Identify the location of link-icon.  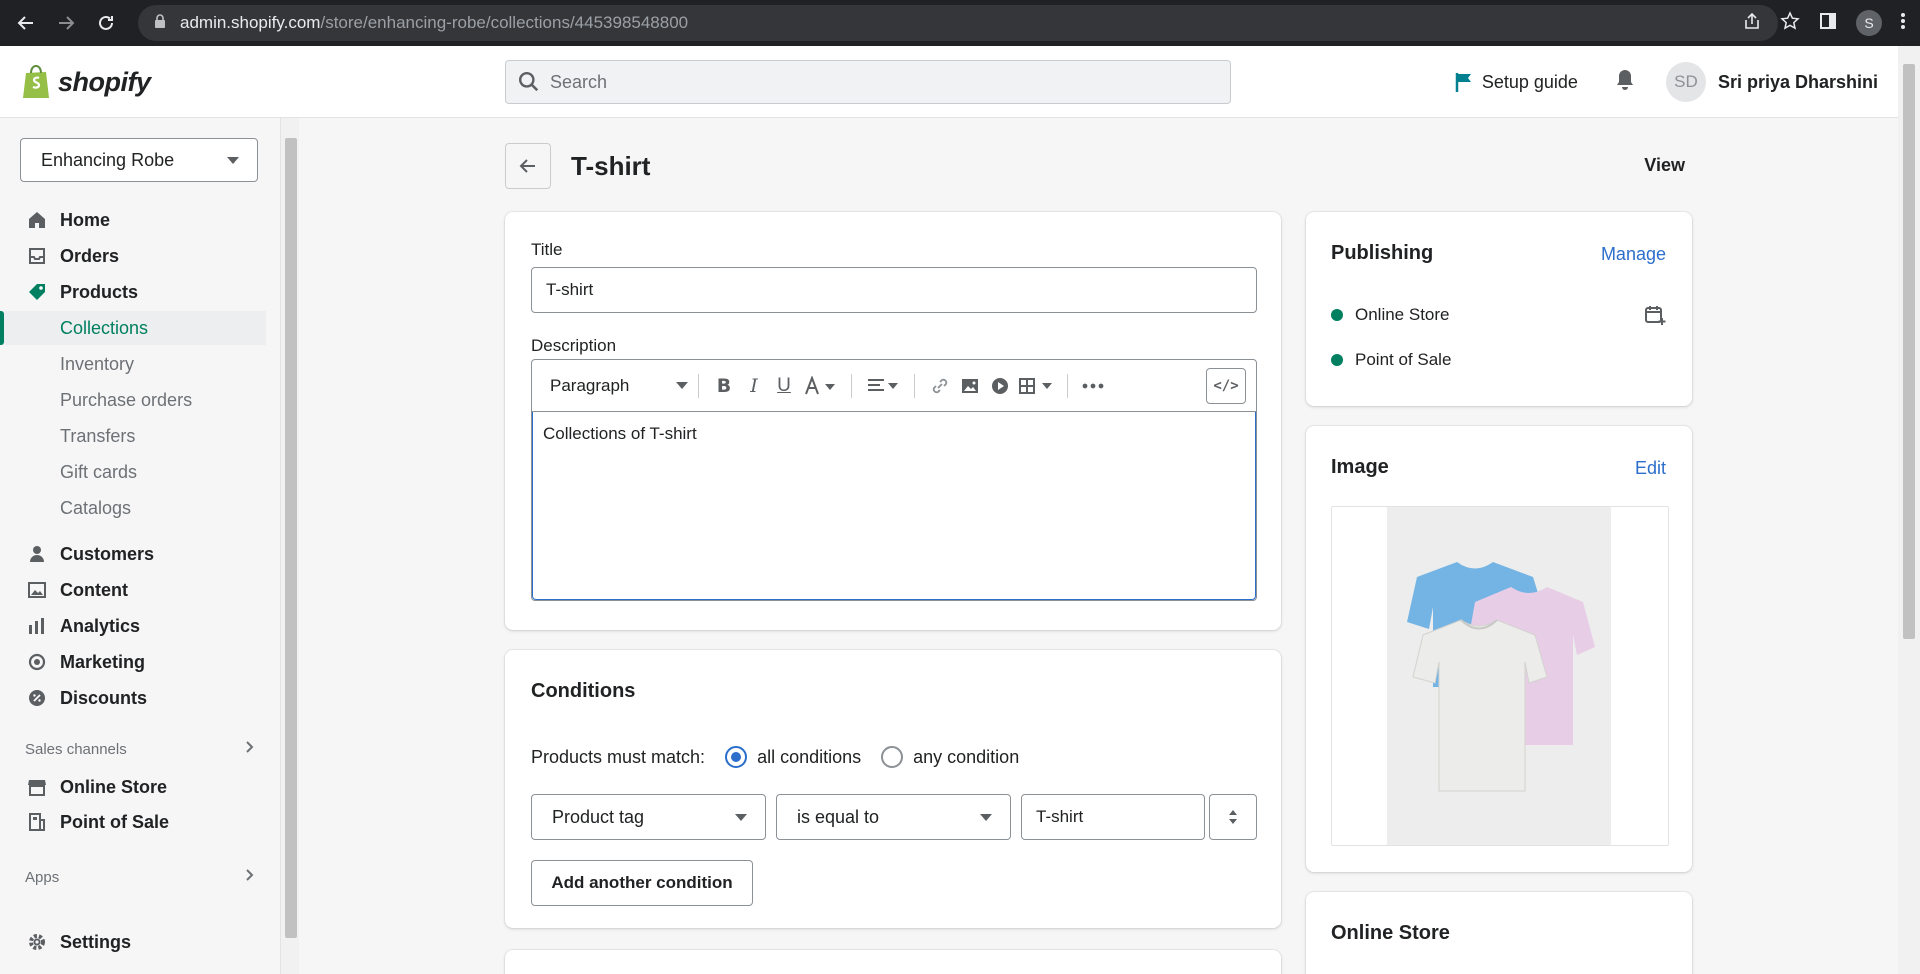
(940, 386).